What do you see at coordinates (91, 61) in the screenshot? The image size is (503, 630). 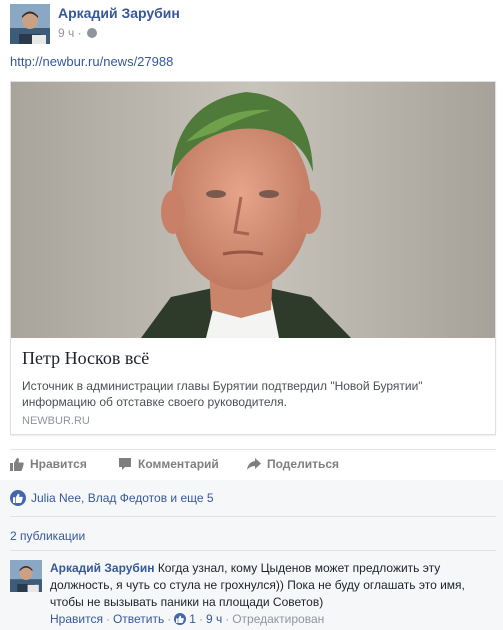 I see `post-link: http://newbur.ru/news/27988` at bounding box center [91, 61].